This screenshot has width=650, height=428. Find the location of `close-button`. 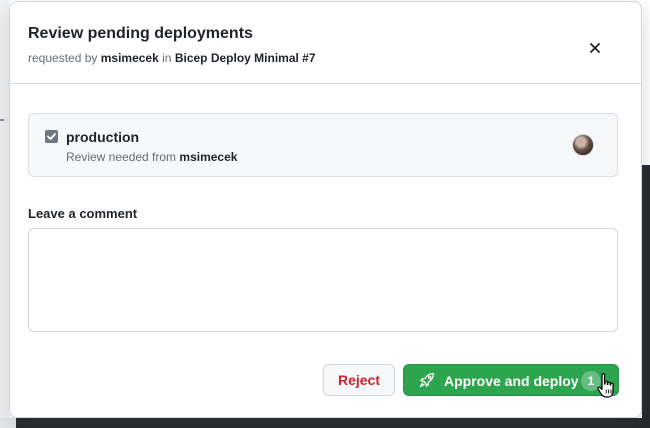

close-button is located at coordinates (595, 48).